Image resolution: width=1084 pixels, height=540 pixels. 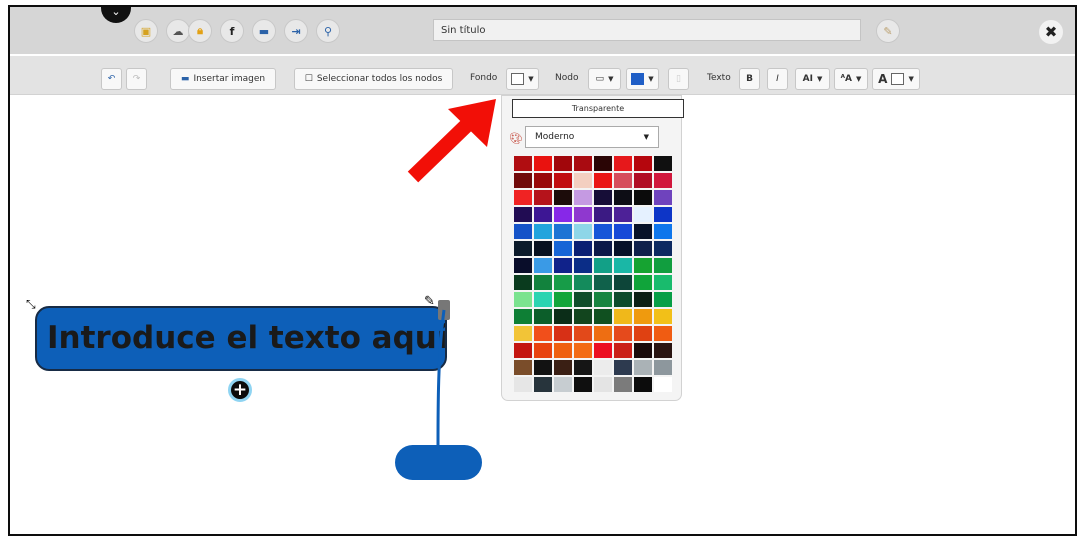 I want to click on collapse-toolbar-button: ⌄, so click(x=116, y=15).